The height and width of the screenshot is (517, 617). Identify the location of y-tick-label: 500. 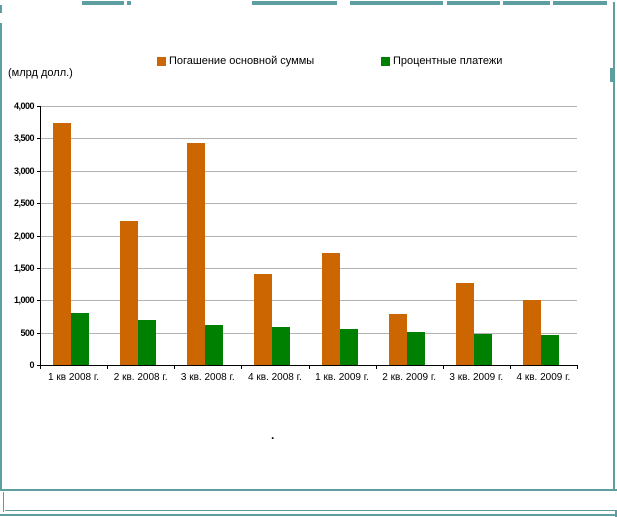
(27, 332).